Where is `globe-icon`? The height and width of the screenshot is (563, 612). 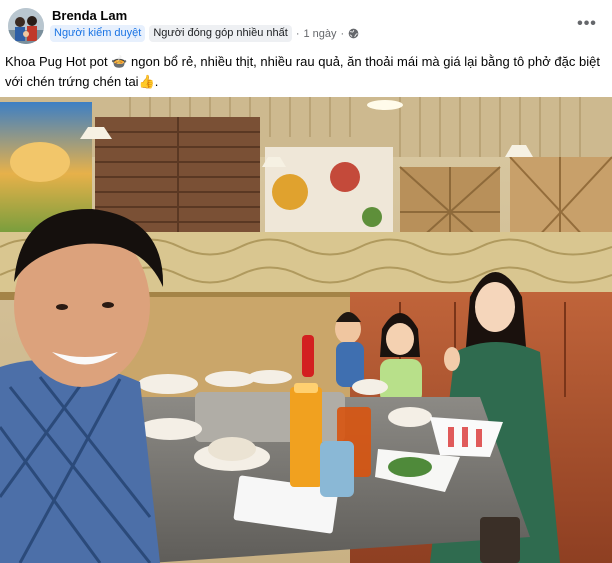
globe-icon is located at coordinates (353, 33).